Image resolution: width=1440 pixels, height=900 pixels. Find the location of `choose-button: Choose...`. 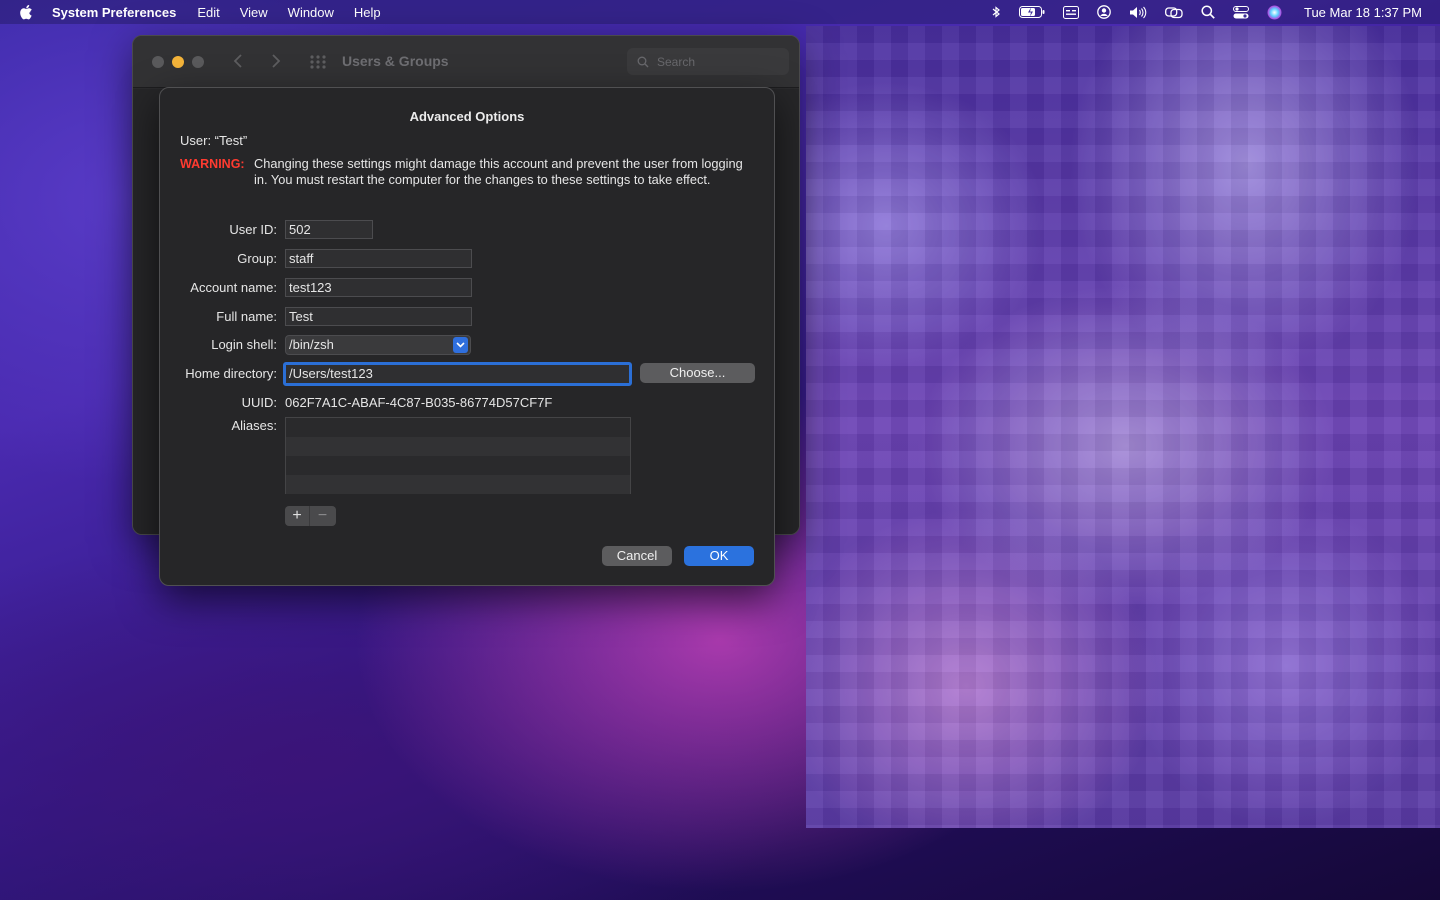

choose-button: Choose... is located at coordinates (697, 373).